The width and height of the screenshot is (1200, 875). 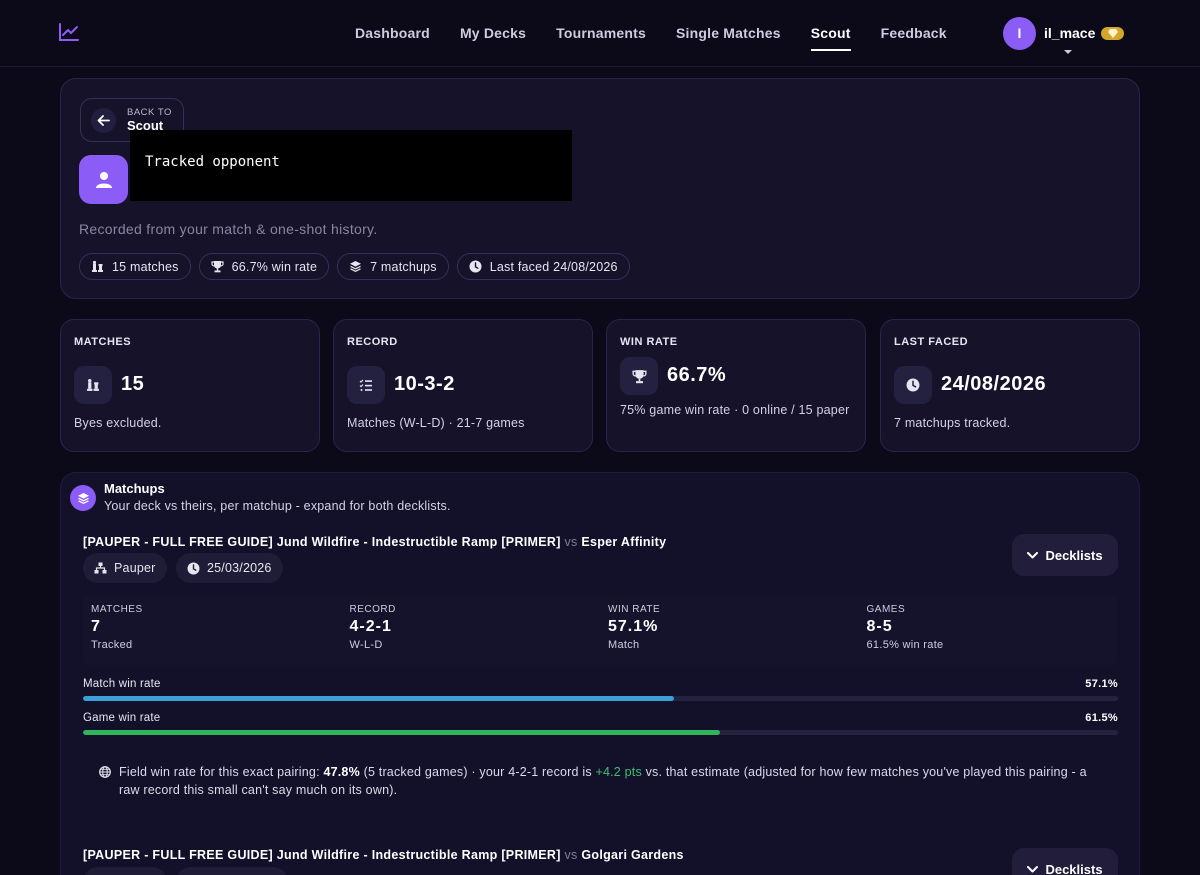 What do you see at coordinates (1068, 52) in the screenshot?
I see `user-menu-caret-icon` at bounding box center [1068, 52].